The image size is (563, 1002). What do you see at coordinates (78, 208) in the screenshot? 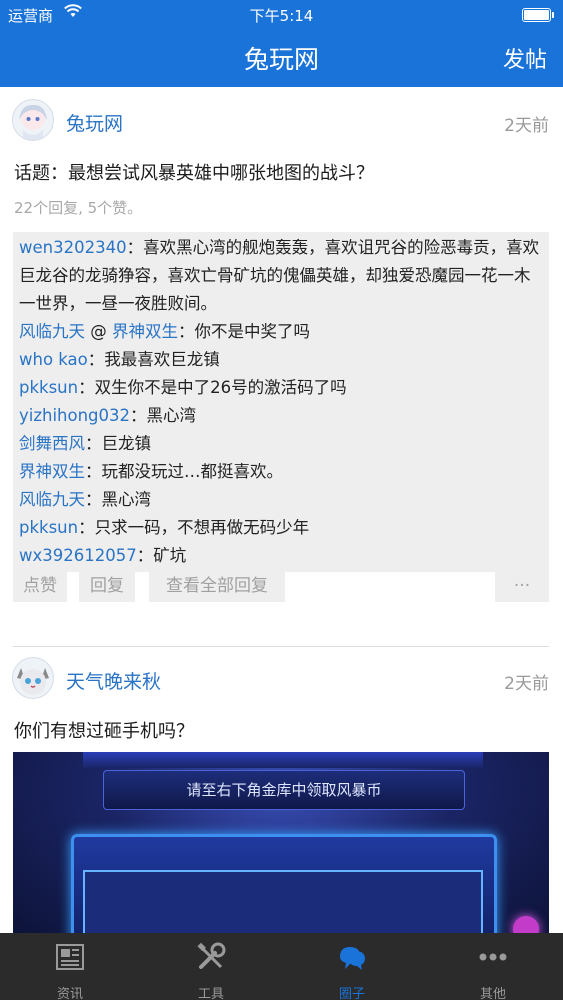
I see `post-stats: 22个回复, 5个赞。` at bounding box center [78, 208].